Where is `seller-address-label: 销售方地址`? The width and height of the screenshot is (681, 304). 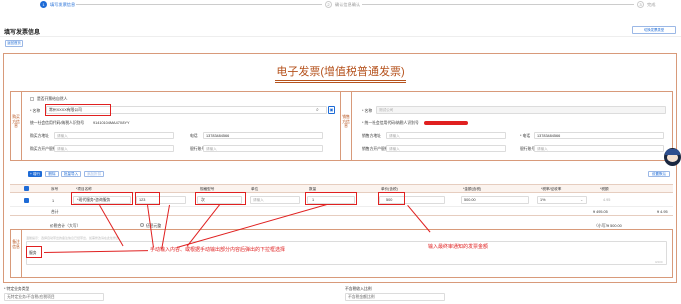 seller-address-label: 销售方地址 is located at coordinates (371, 136).